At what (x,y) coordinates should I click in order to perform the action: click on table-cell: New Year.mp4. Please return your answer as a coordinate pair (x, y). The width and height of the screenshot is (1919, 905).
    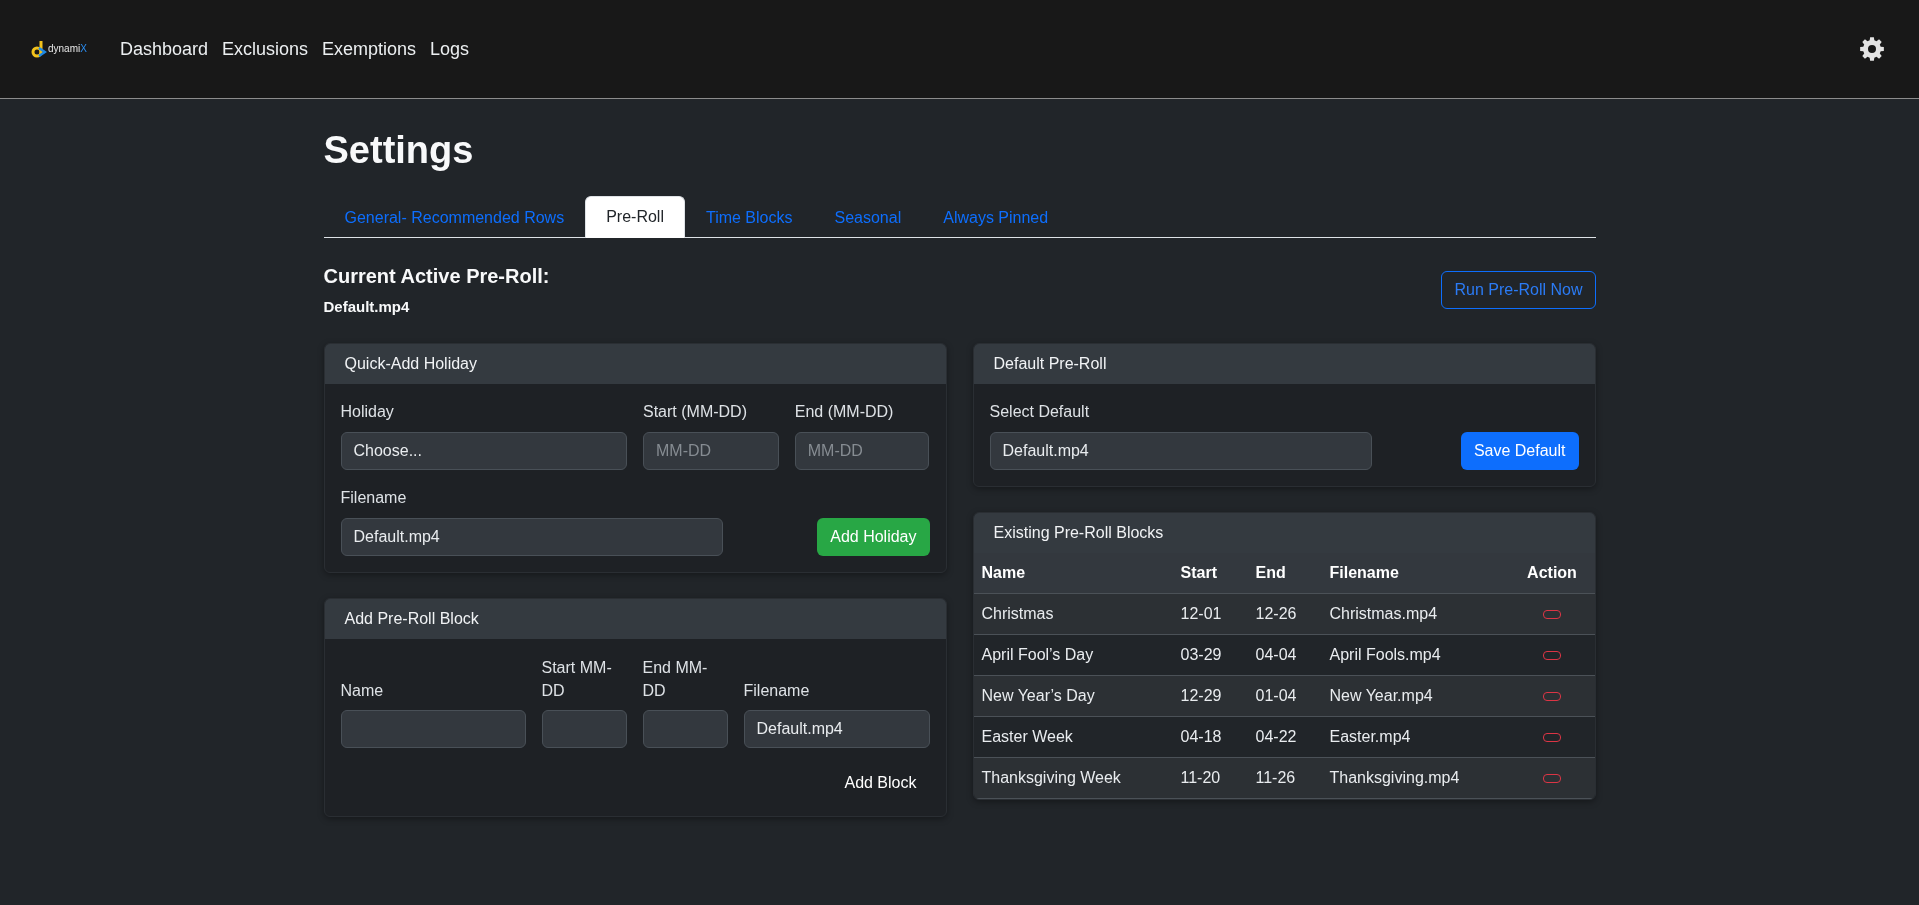
    Looking at the image, I should click on (1415, 696).